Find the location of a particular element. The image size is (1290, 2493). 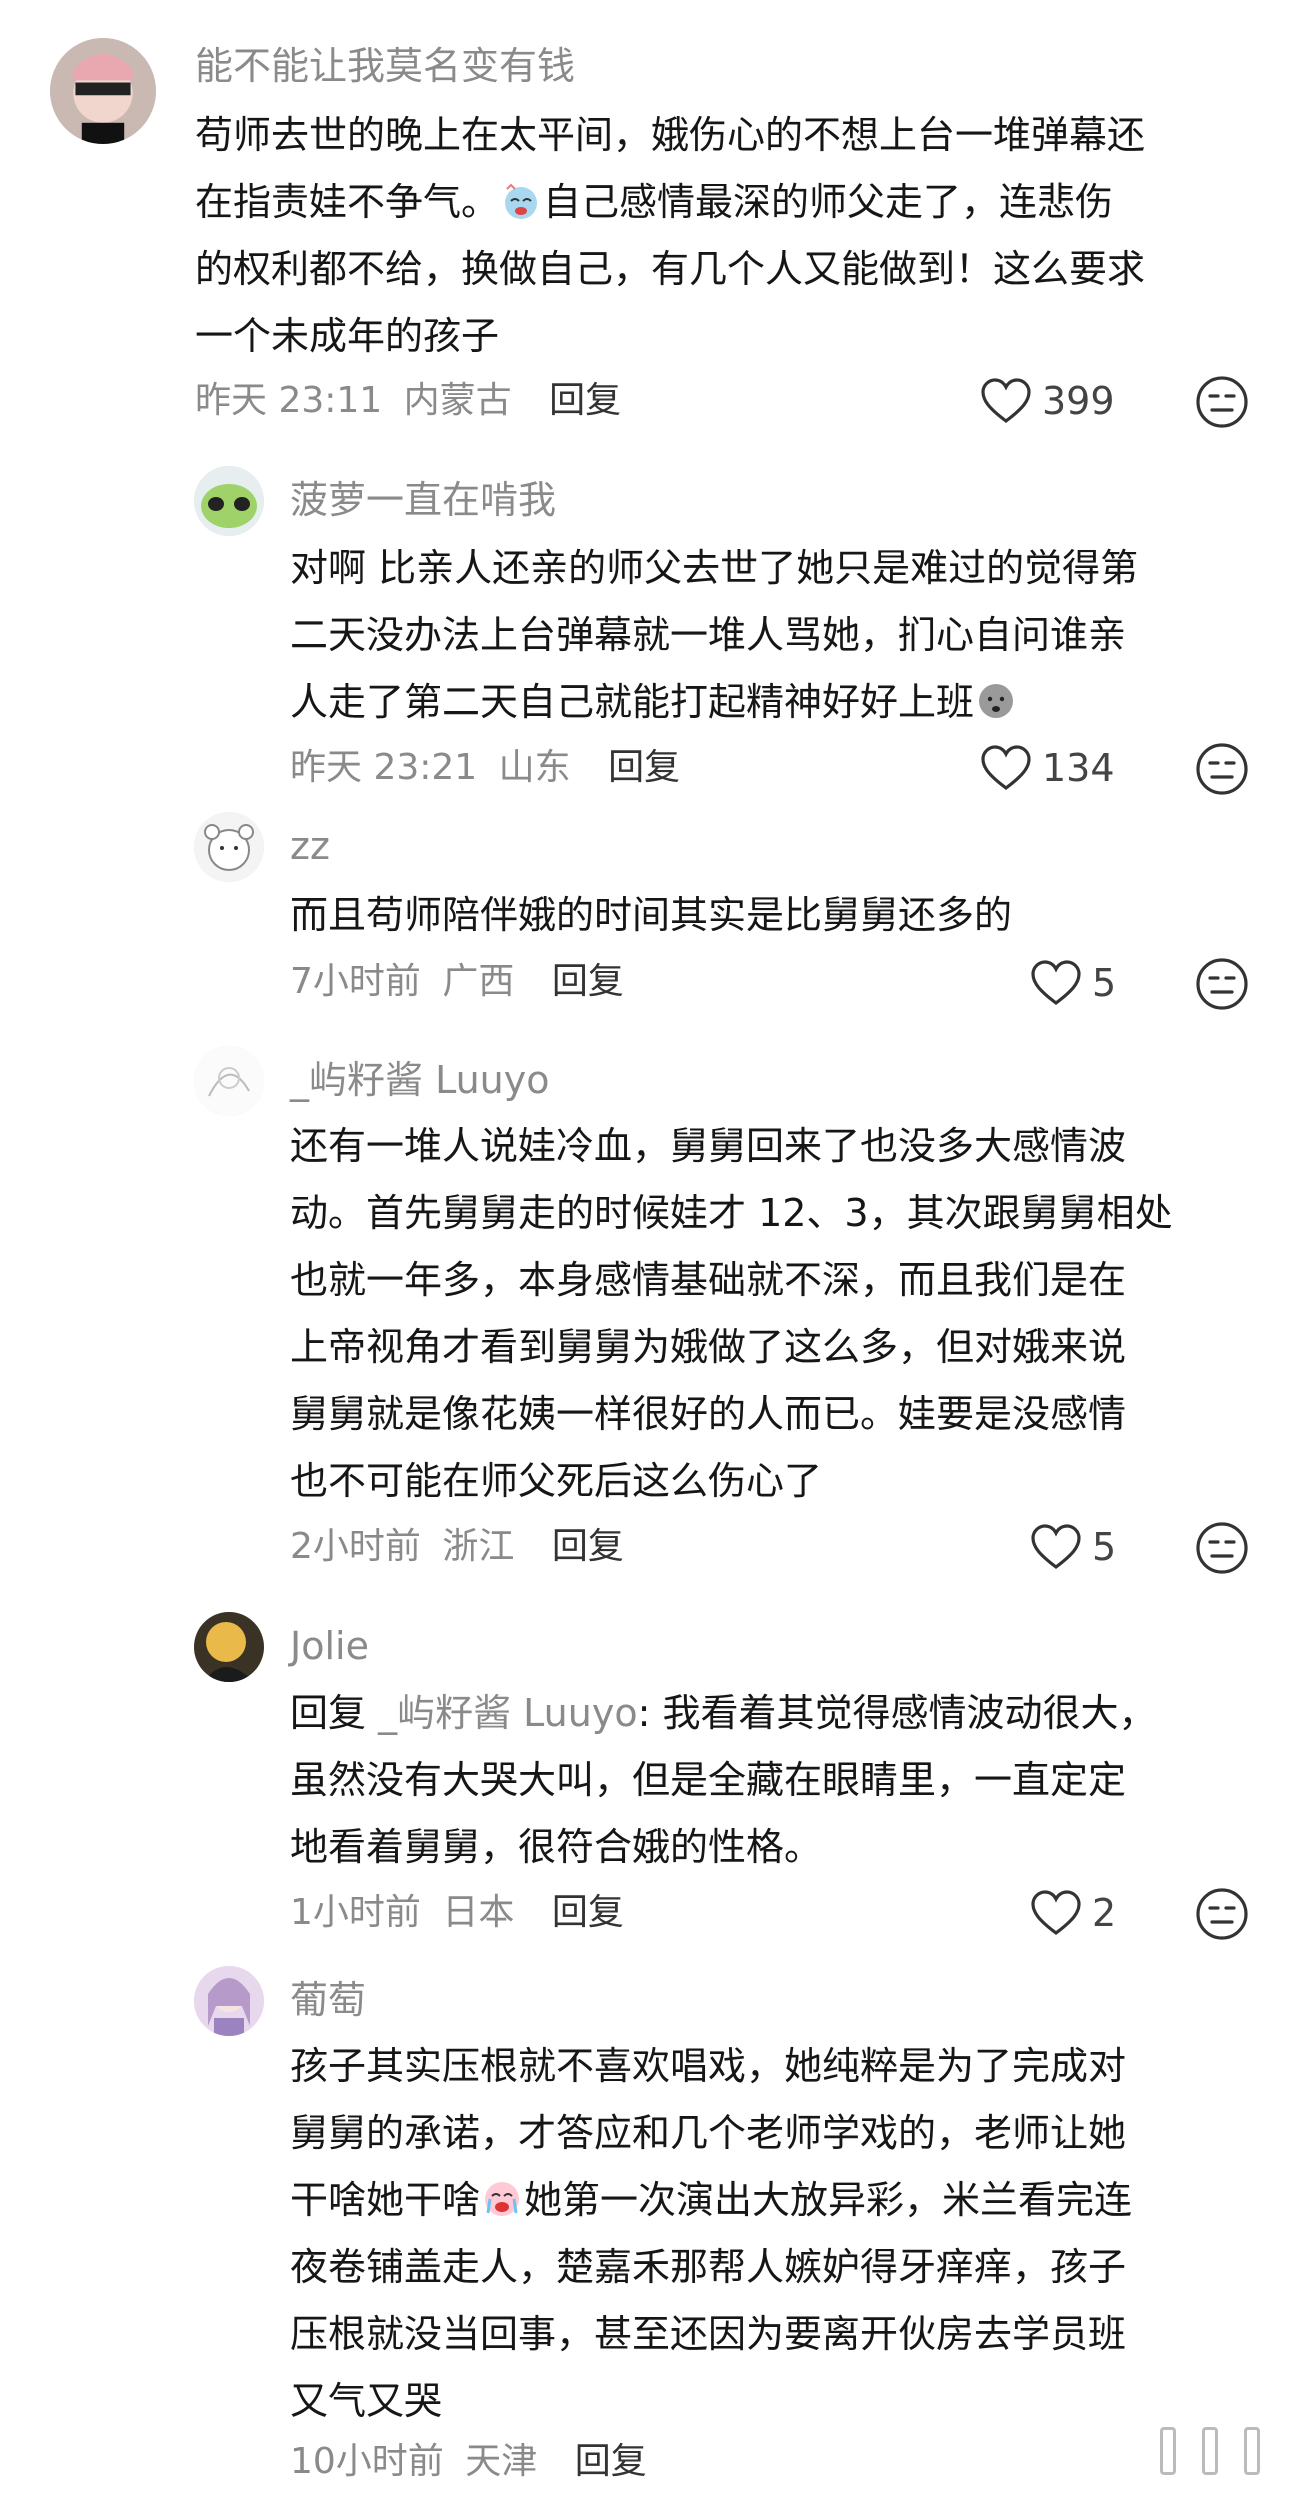

comment-time: 7小时前 is located at coordinates (355, 981).